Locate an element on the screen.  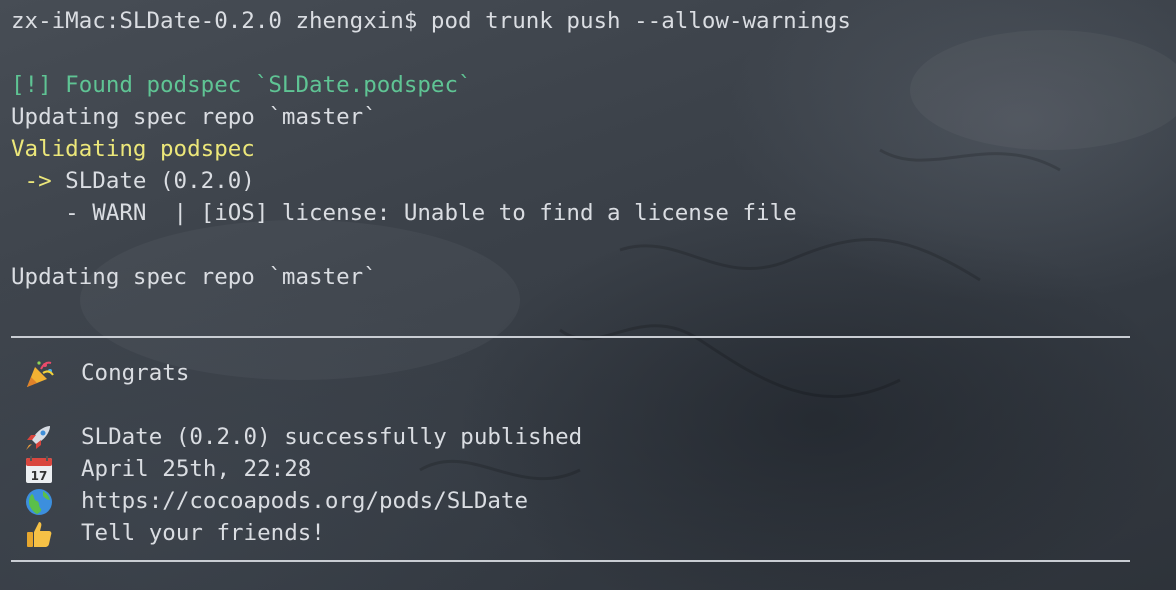
globe-icon is located at coordinates (46, 501).